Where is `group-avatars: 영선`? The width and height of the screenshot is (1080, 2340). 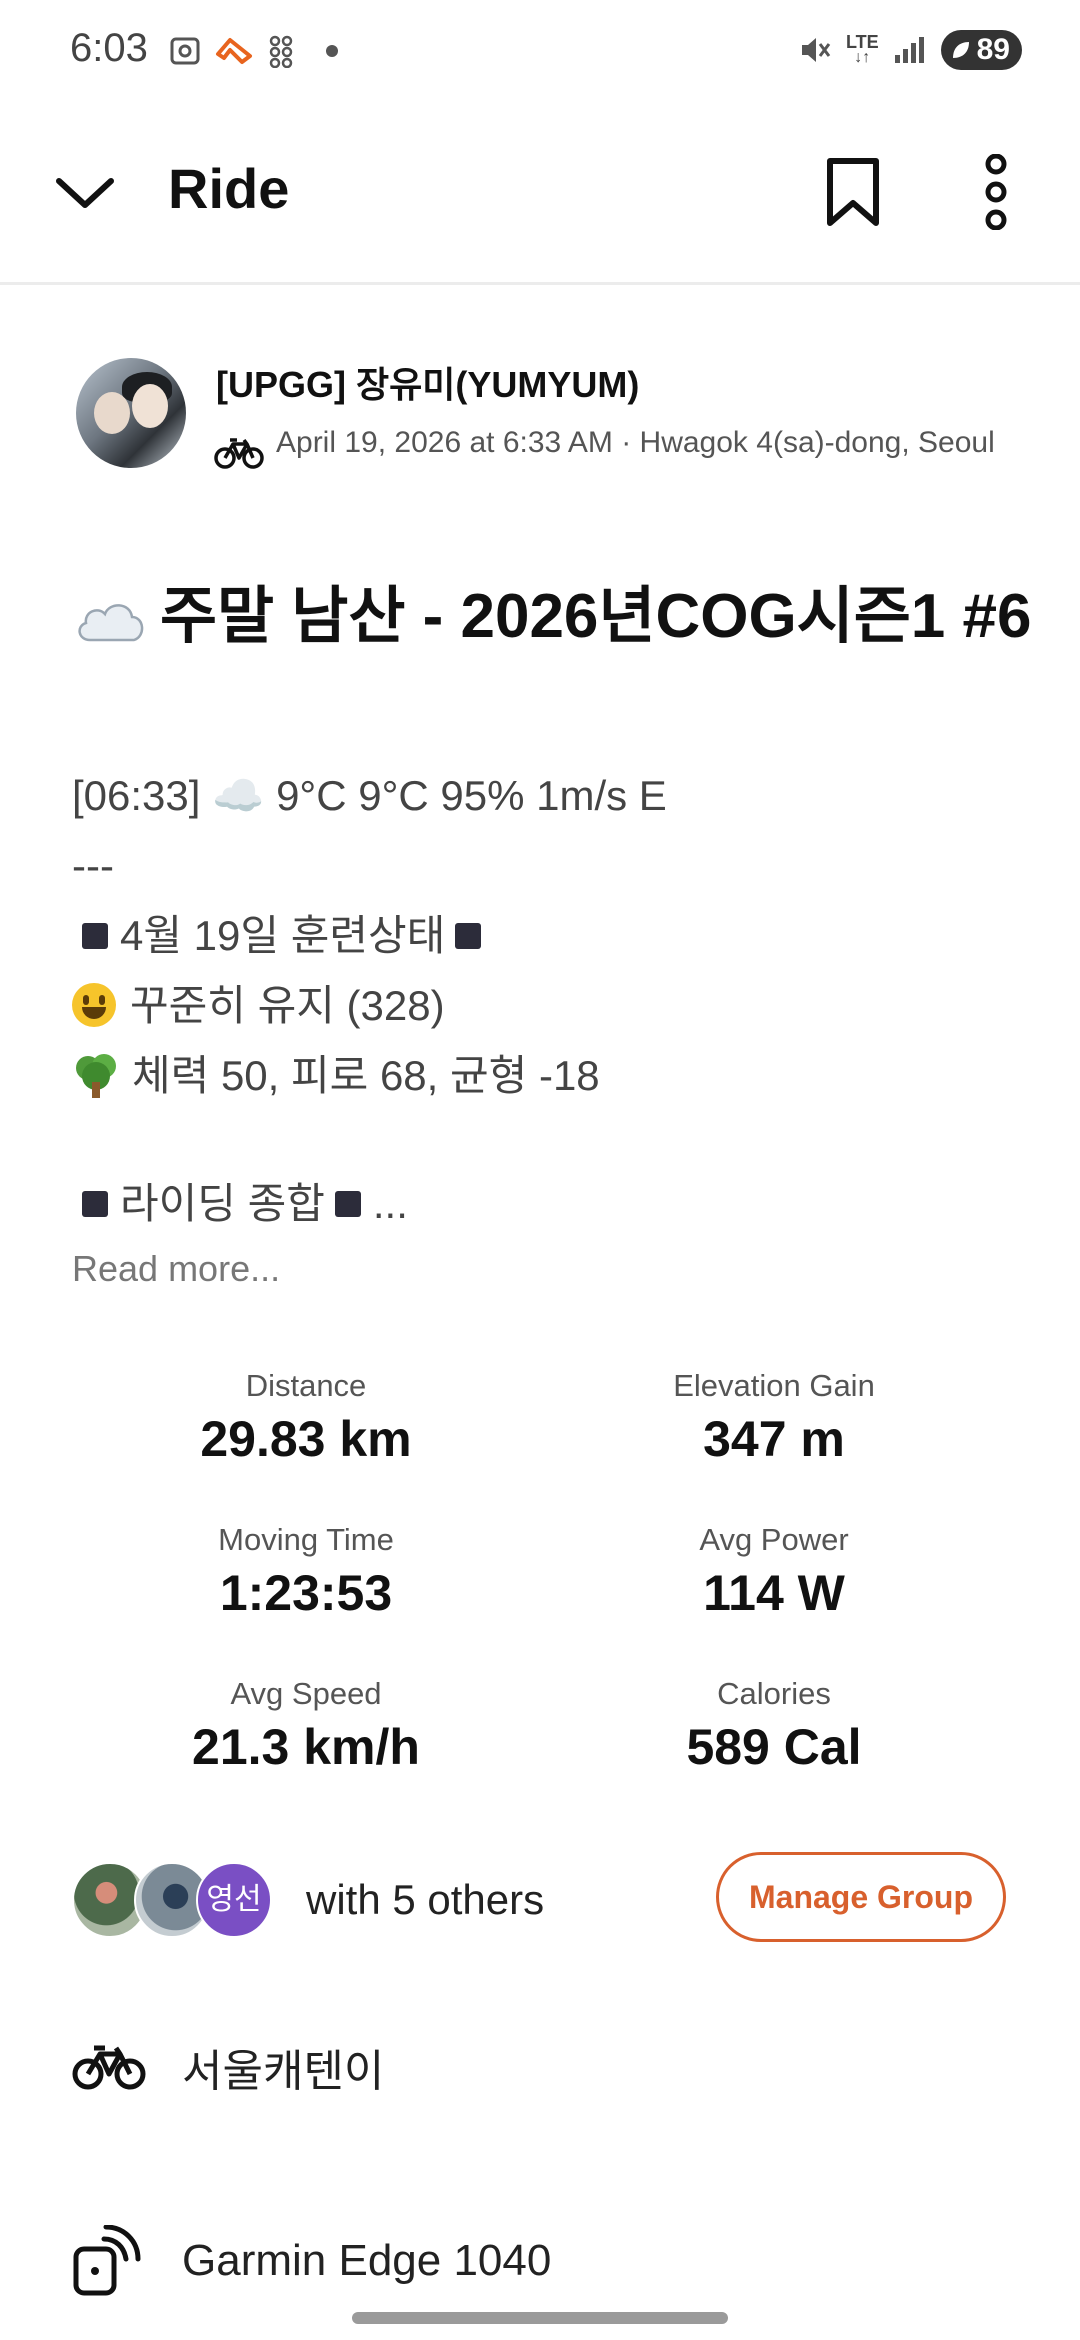 group-avatars: 영선 is located at coordinates (172, 1900).